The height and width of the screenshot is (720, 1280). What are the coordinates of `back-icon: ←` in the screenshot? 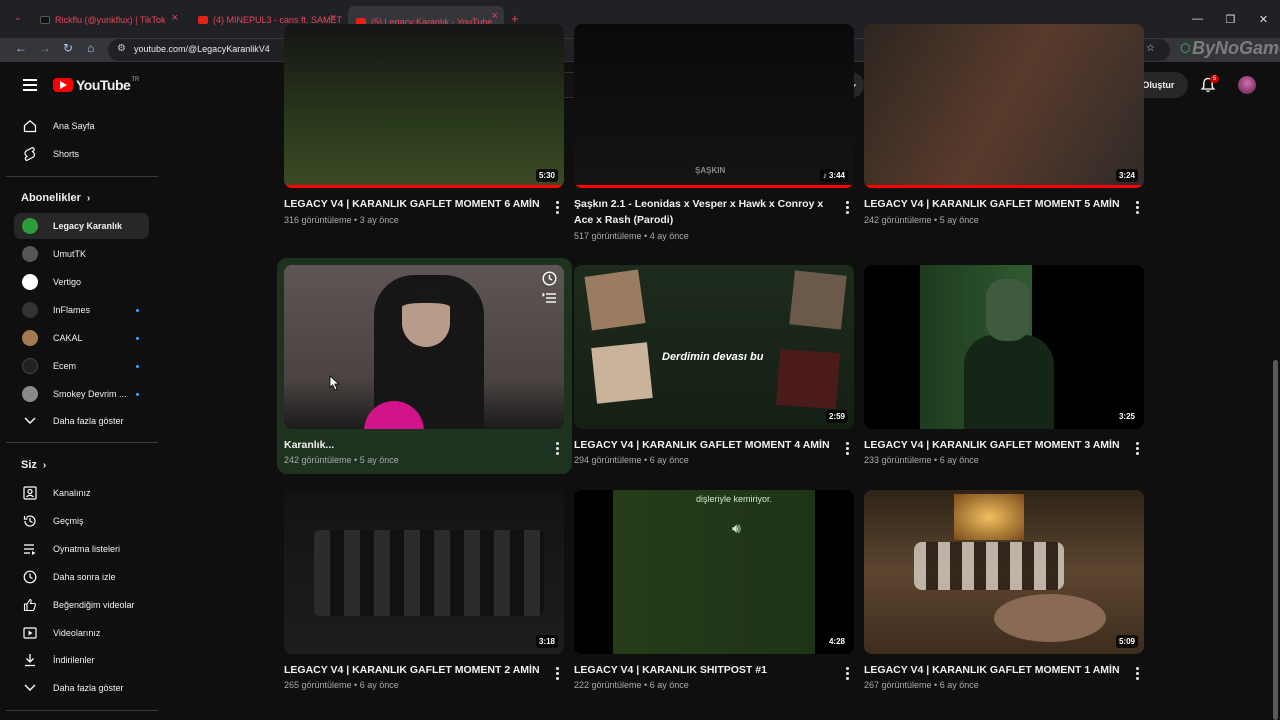 It's located at (21, 48).